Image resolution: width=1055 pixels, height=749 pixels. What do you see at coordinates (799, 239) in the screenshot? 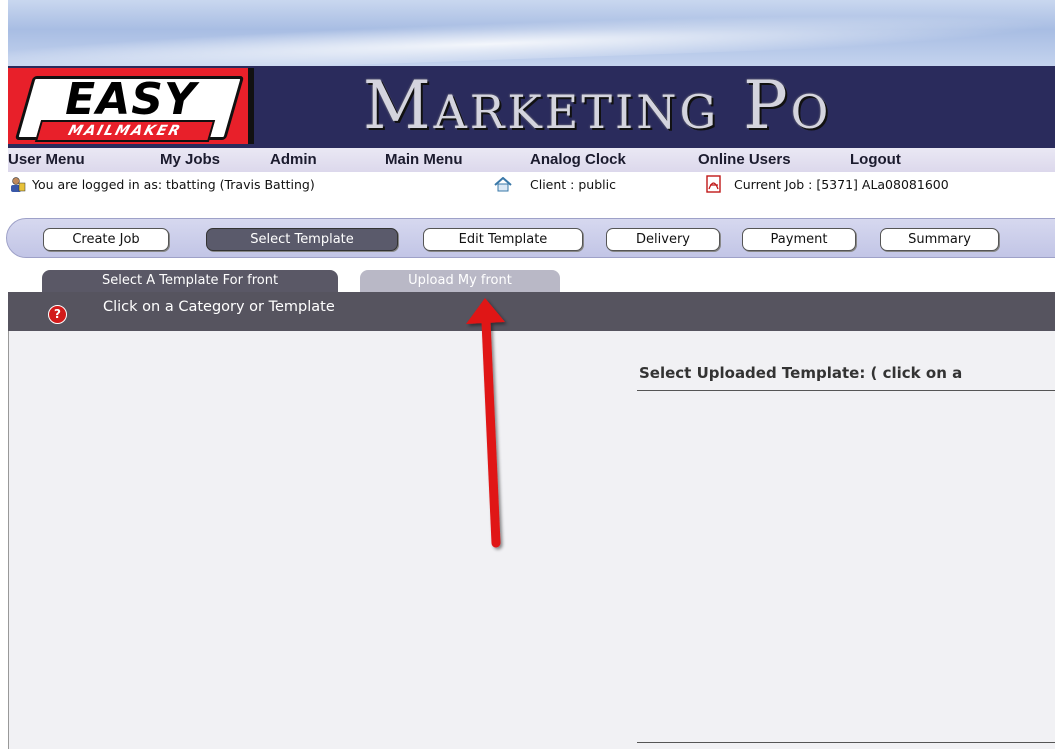
I see `step-payment: Payment` at bounding box center [799, 239].